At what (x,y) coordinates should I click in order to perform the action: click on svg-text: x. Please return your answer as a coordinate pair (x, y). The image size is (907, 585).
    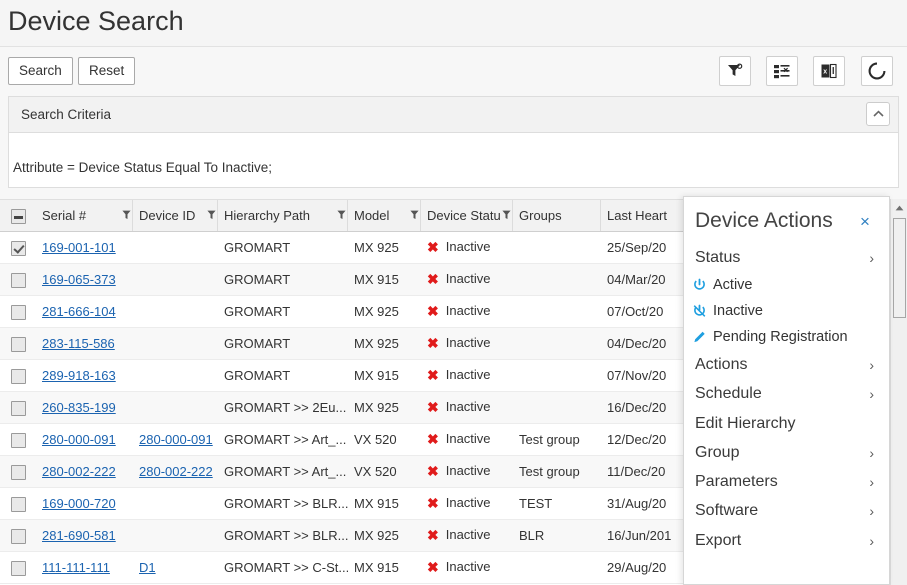
    Looking at the image, I should click on (825, 72).